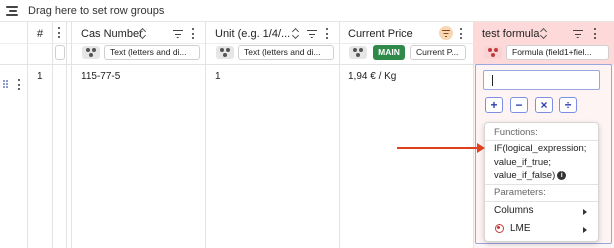 This screenshot has width=614, height=248. I want to click on info-icon: i, so click(562, 175).